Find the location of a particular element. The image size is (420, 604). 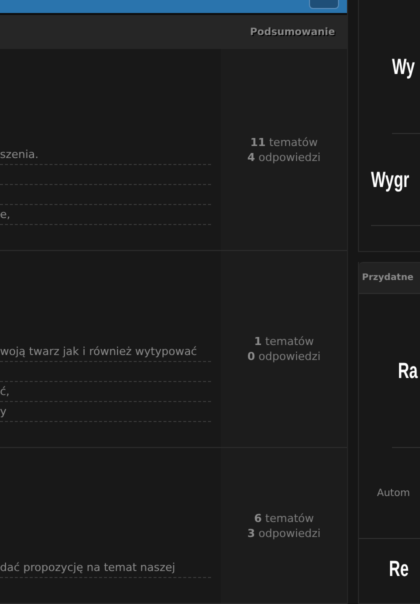

column-header: Podsumowanie is located at coordinates (292, 32).